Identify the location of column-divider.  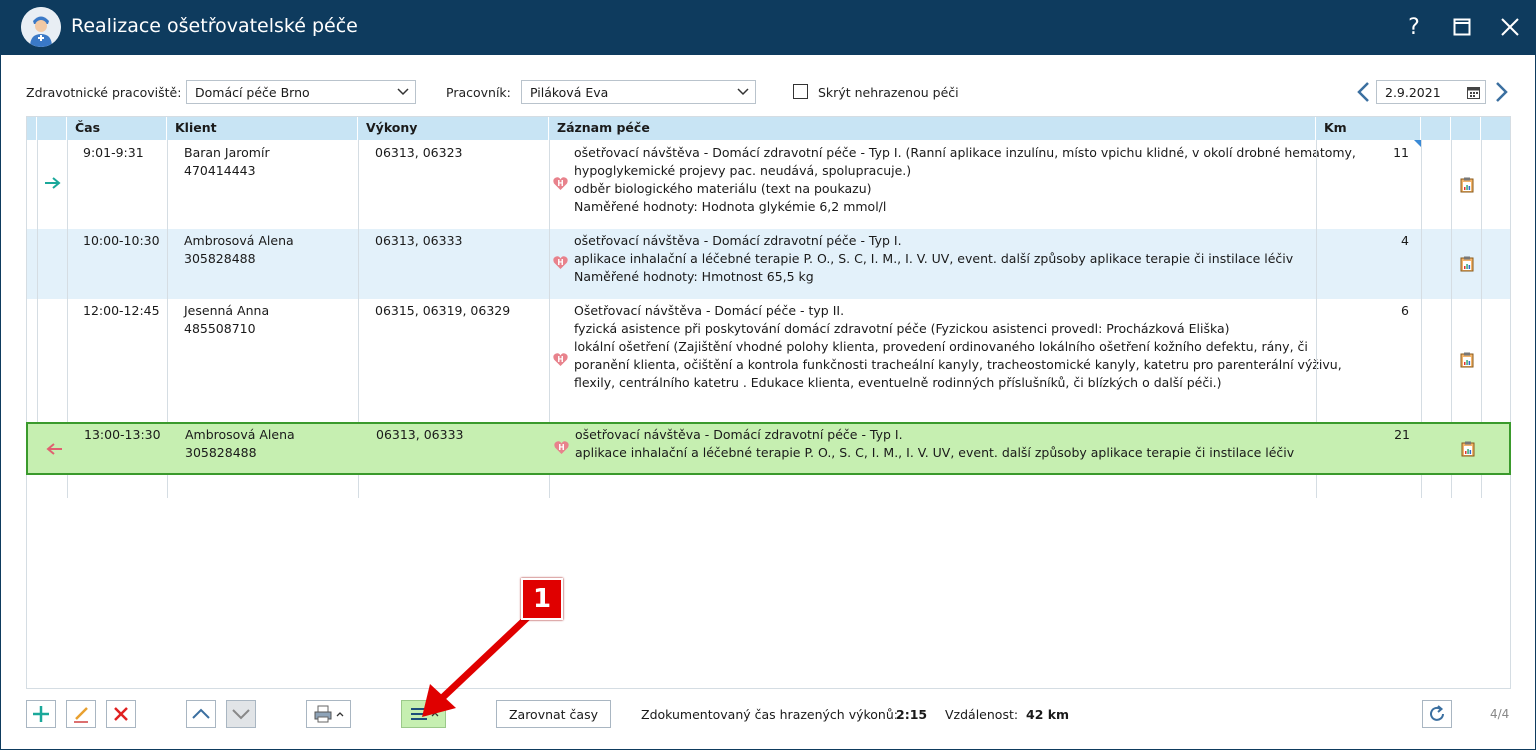
(37, 281).